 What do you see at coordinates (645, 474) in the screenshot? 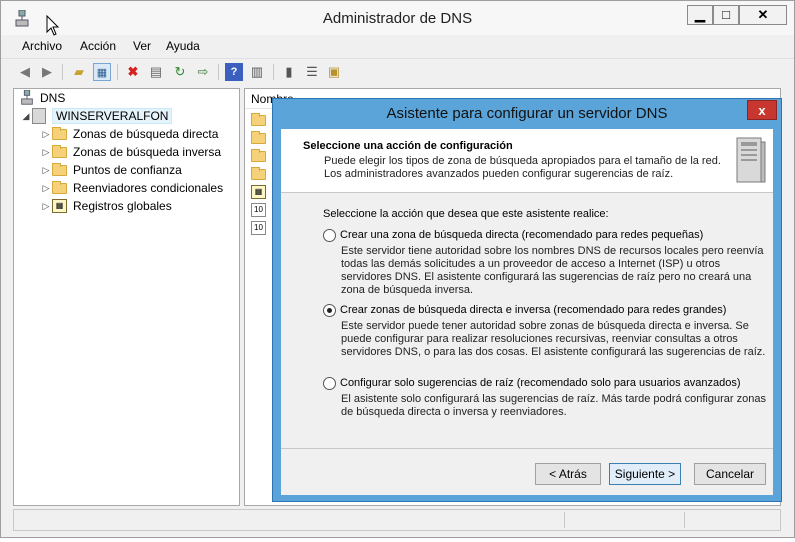
I see `next-button: Siguiente >` at bounding box center [645, 474].